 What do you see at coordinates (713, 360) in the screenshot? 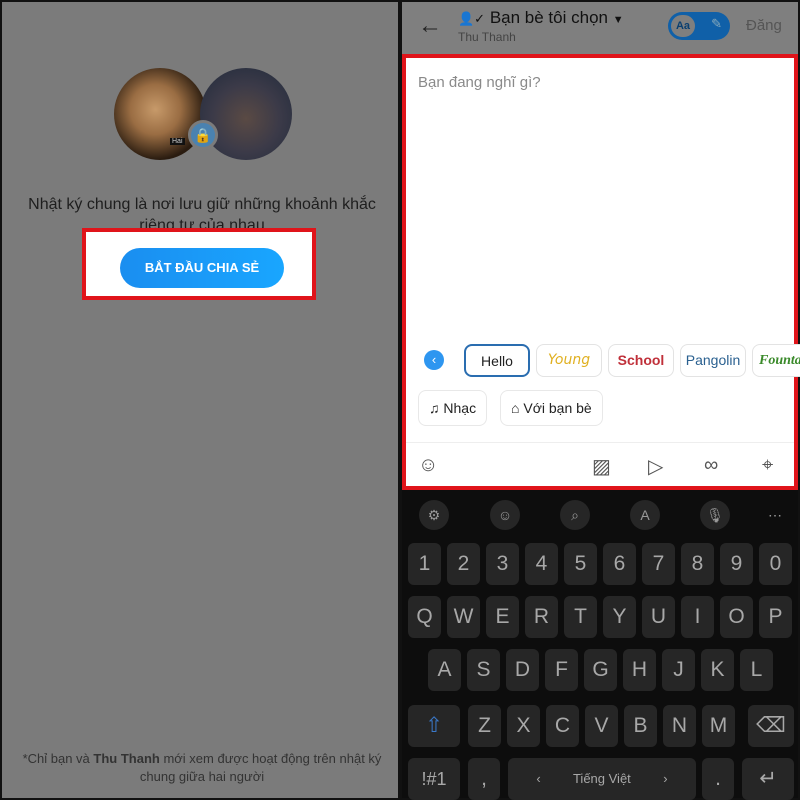
I see `style-pangolin: Pangolin` at bounding box center [713, 360].